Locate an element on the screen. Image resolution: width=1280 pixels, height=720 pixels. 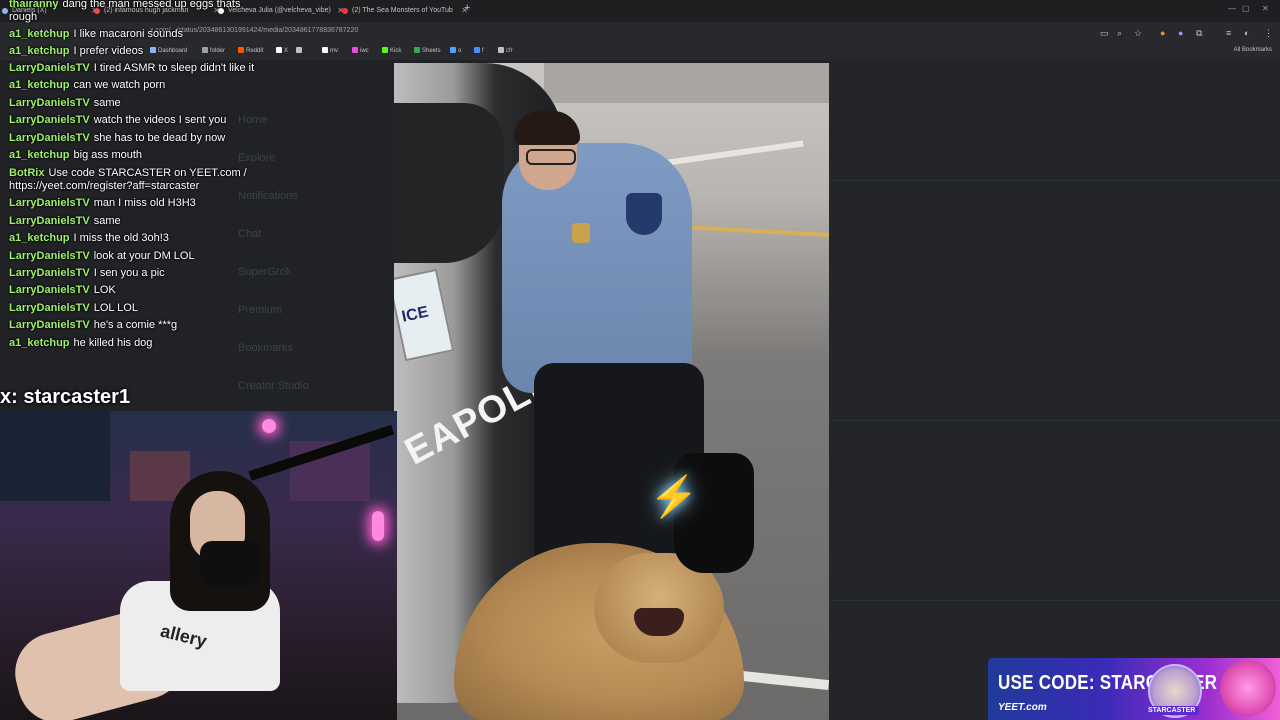
chat-text: I sen you a pic is located at coordinates (129, 273).